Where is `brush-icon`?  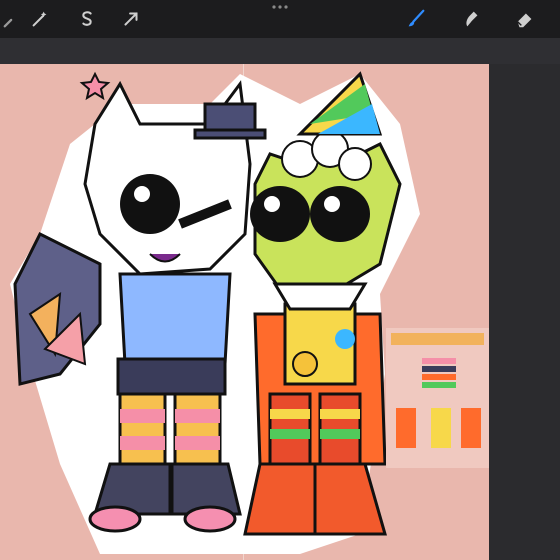
brush-icon is located at coordinates (416, 19).